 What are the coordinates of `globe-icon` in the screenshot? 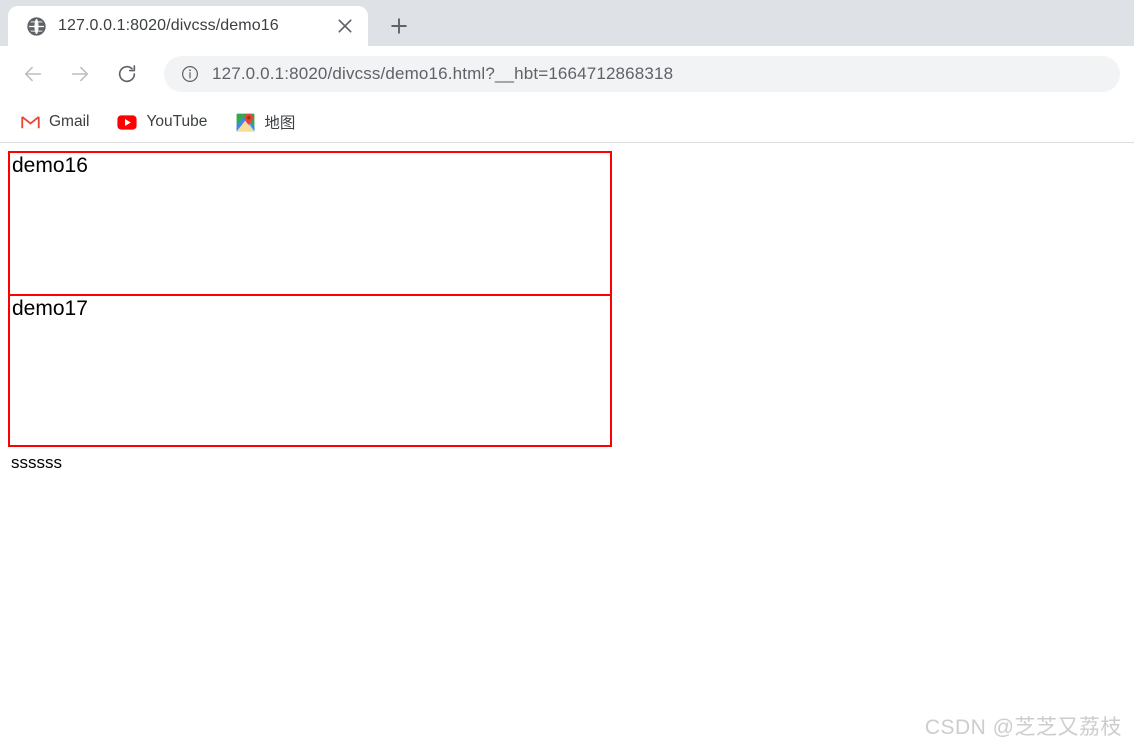 It's located at (36, 26).